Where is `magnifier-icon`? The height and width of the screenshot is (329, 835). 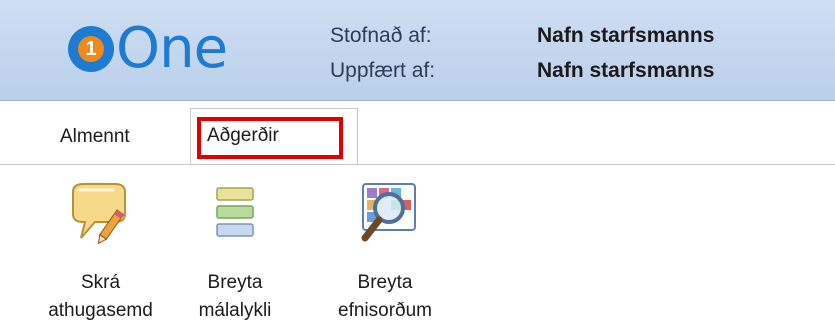
magnifier-icon is located at coordinates (388, 212).